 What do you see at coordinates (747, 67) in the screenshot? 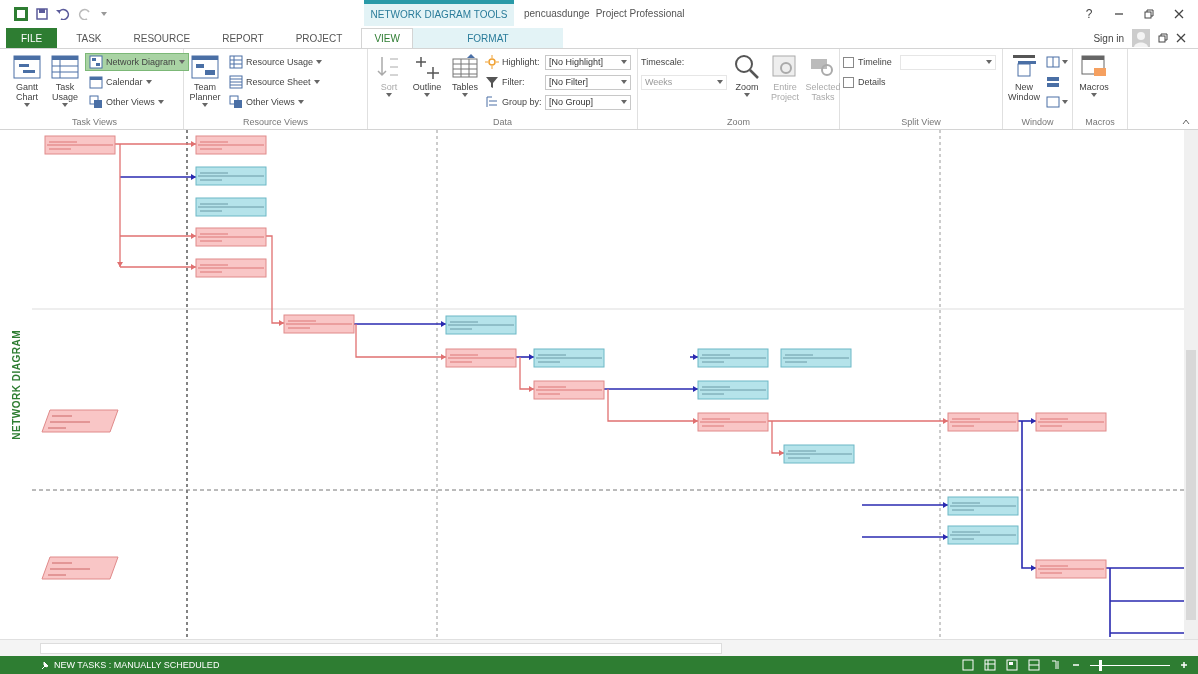
I see `search-icon` at bounding box center [747, 67].